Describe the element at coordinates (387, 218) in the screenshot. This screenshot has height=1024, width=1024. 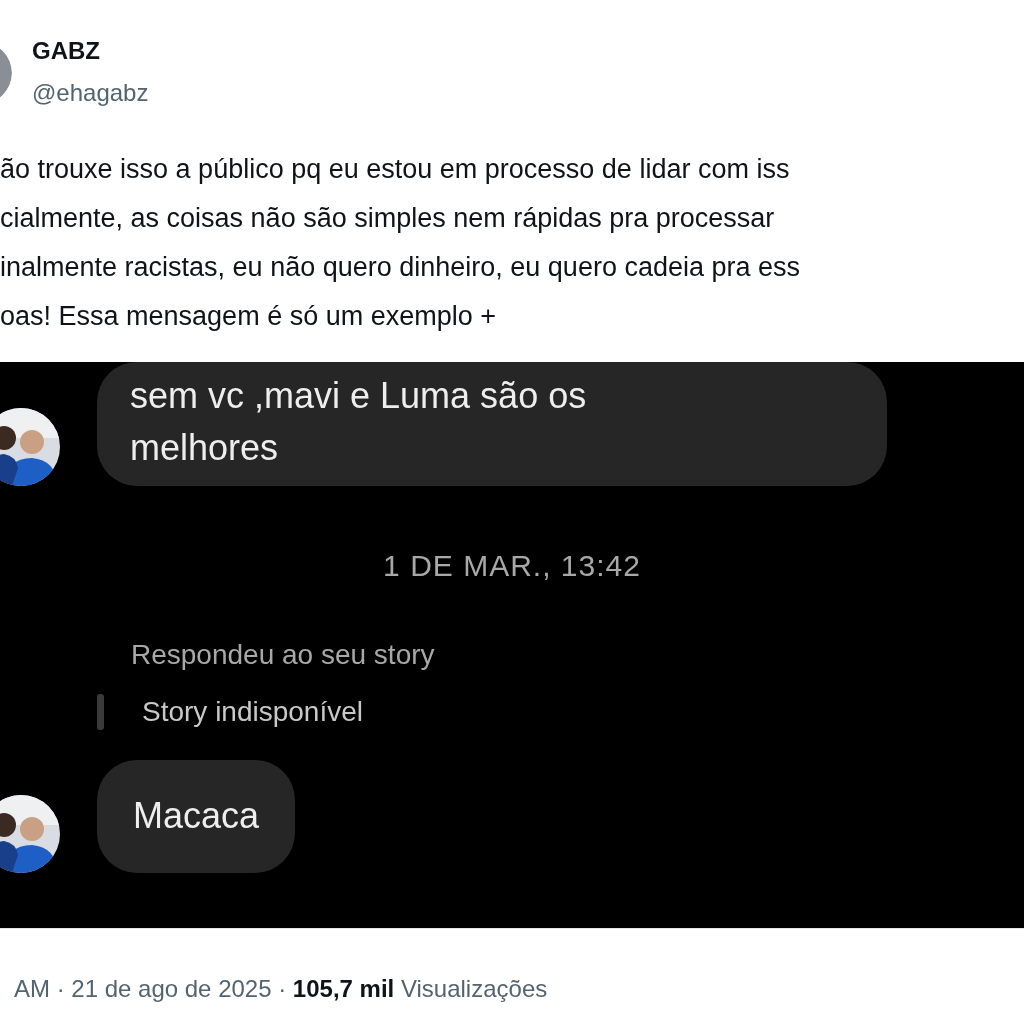
I see `tweet-text-line: cialmente, as coisas não são simples nem rápidas pra processar` at that location.